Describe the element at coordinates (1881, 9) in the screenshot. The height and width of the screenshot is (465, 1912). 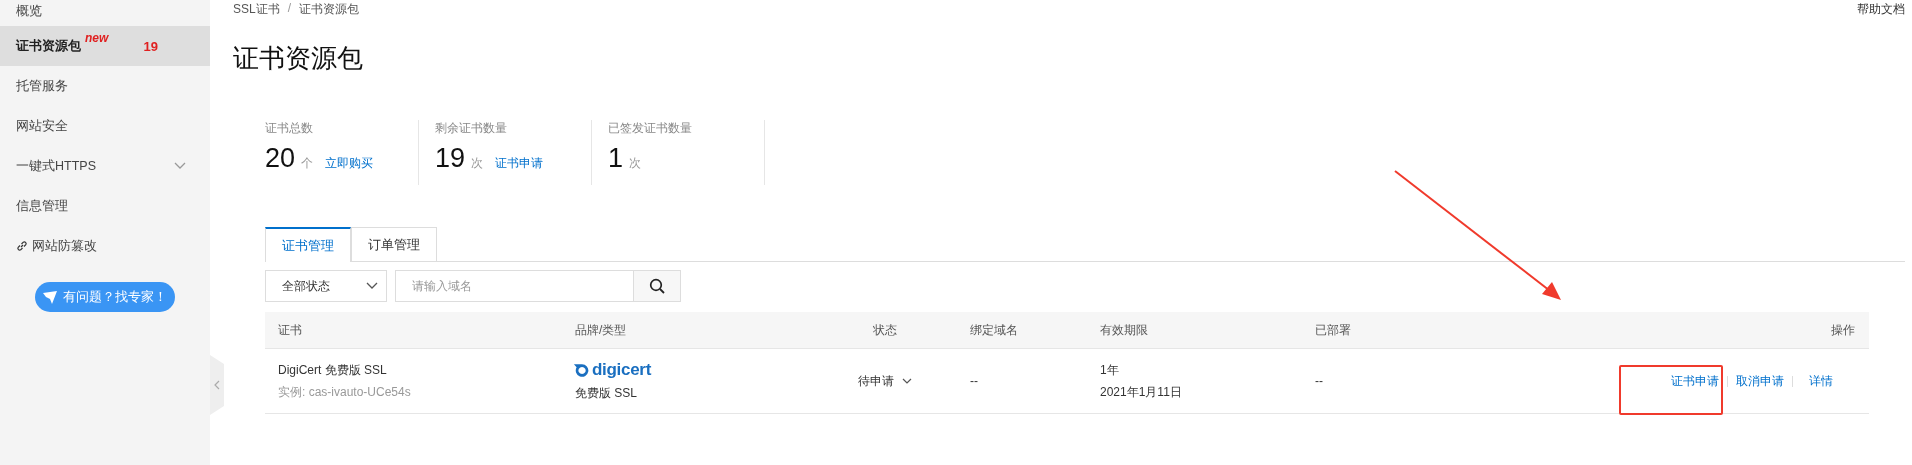
I see `help-docs-link: 帮助文档` at that location.